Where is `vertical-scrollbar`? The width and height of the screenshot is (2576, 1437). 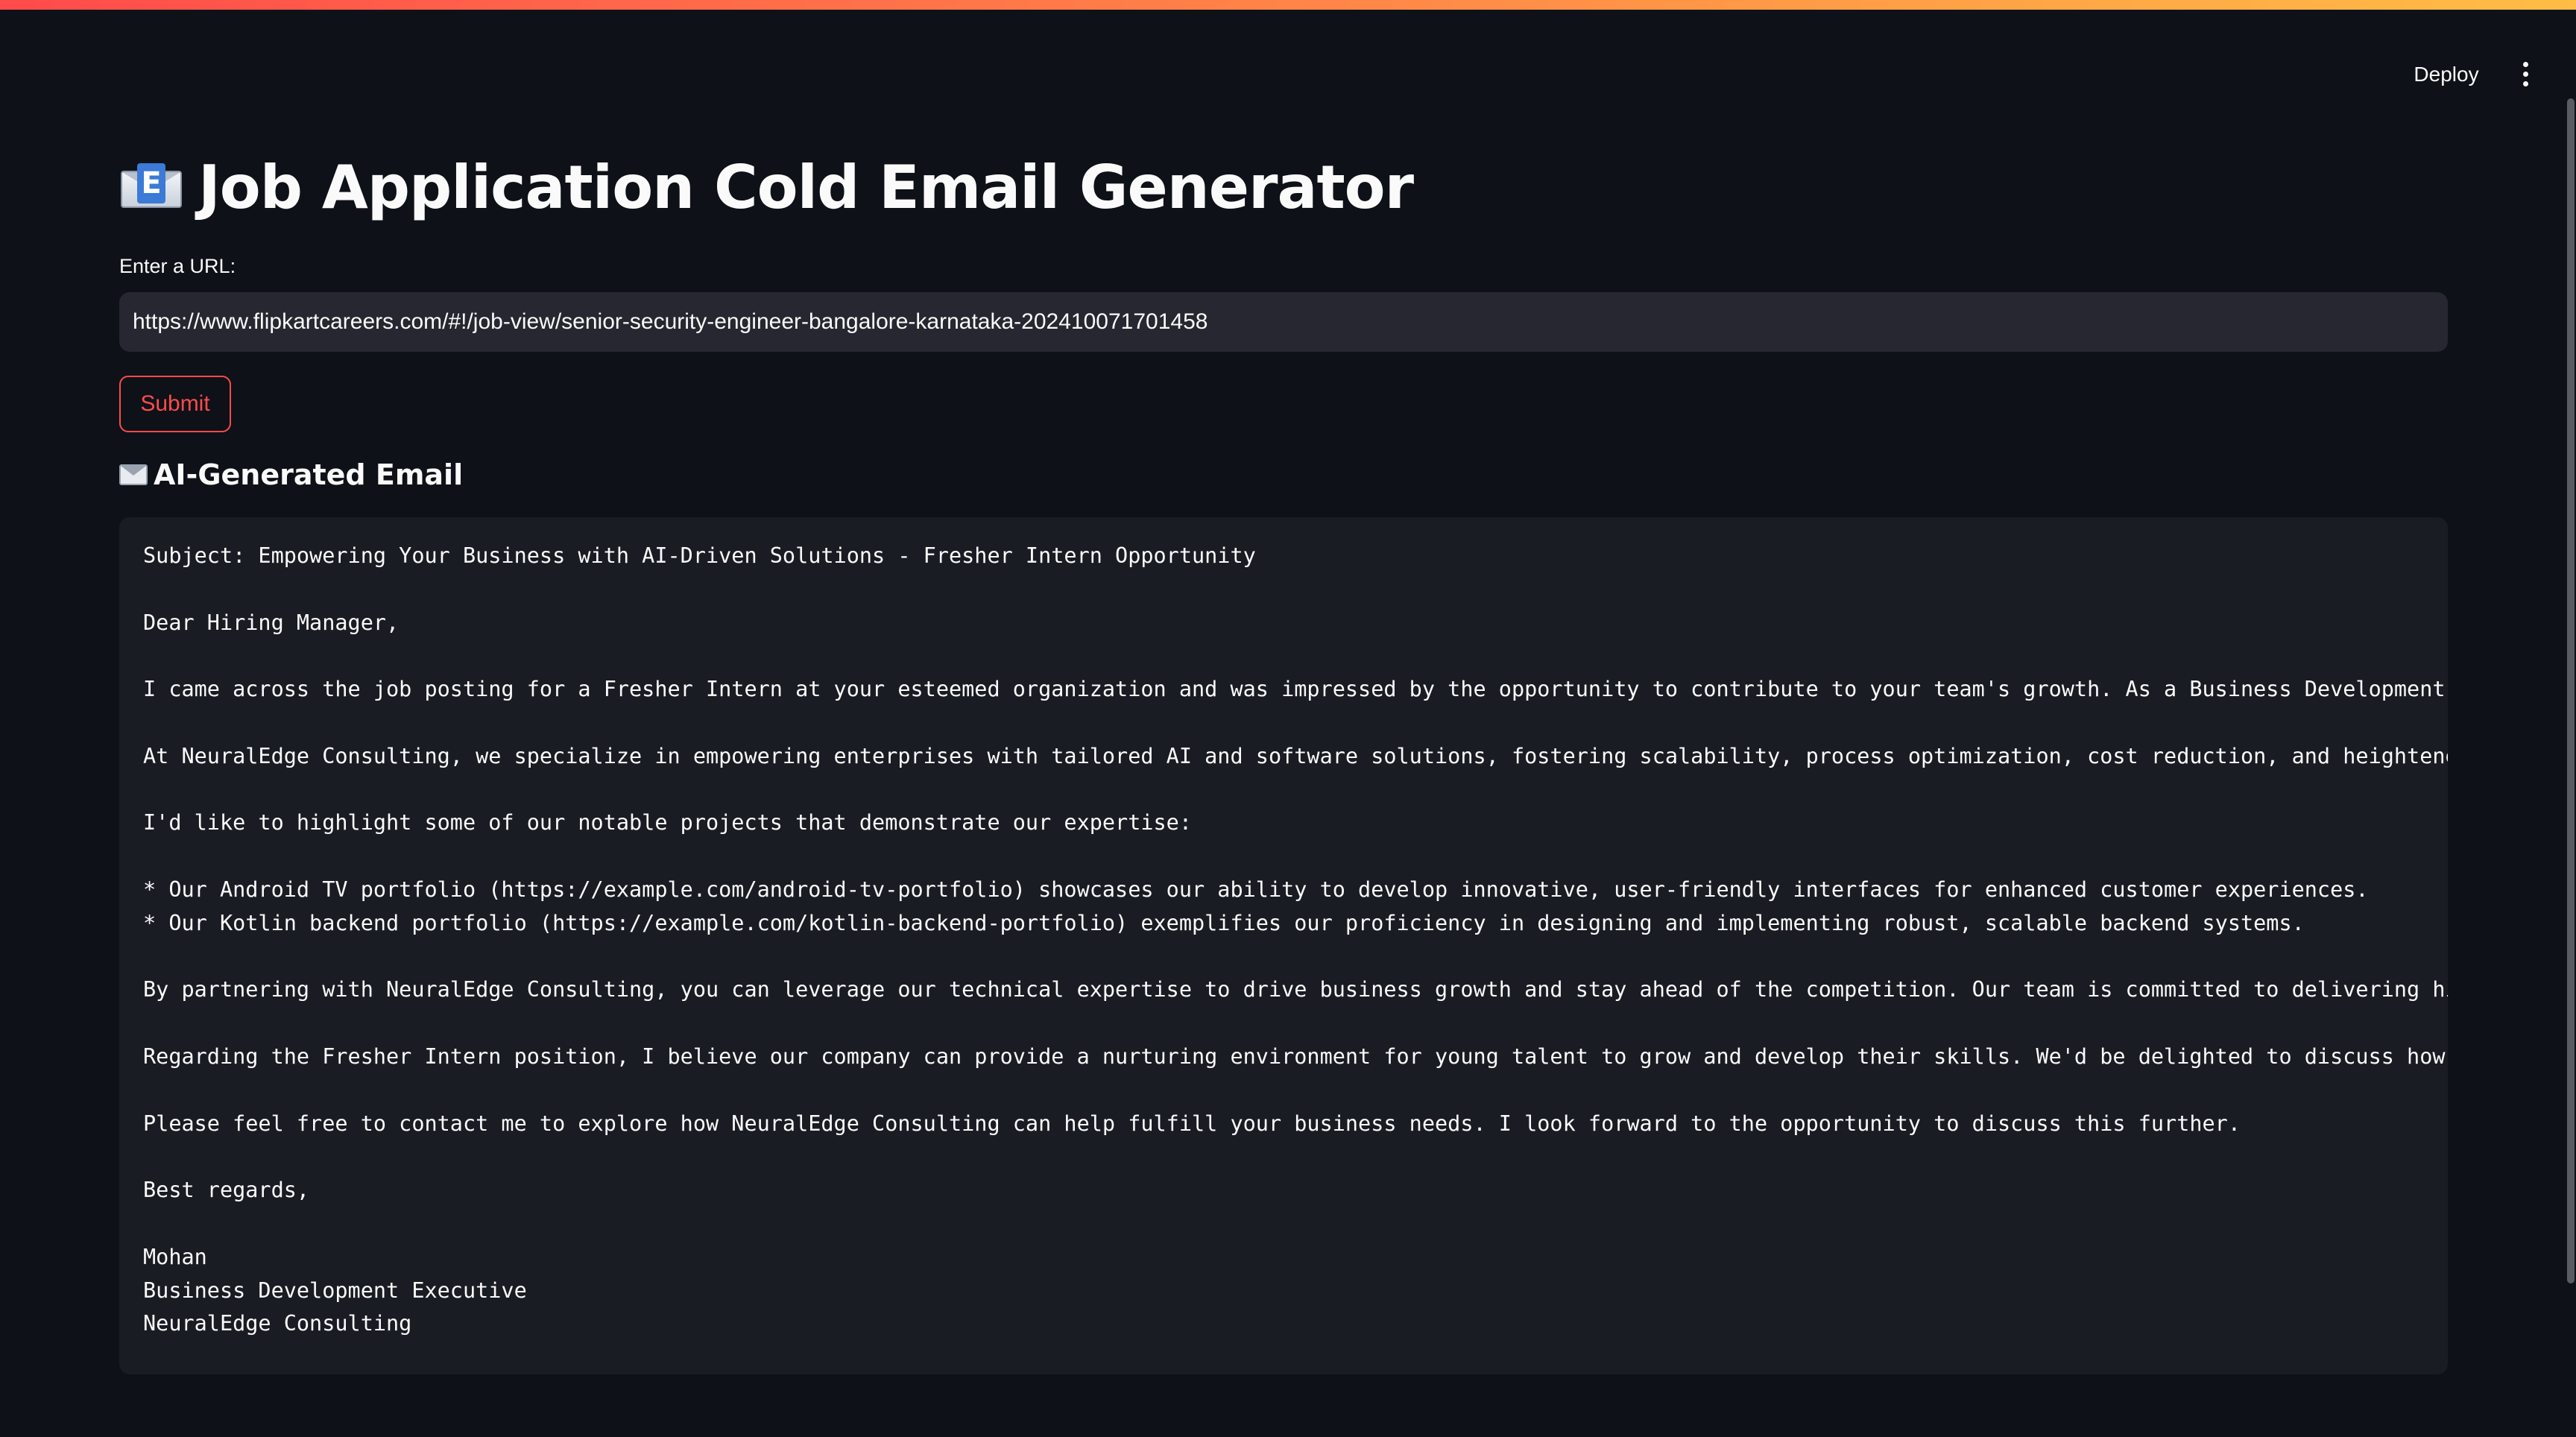 vertical-scrollbar is located at coordinates (2571, 691).